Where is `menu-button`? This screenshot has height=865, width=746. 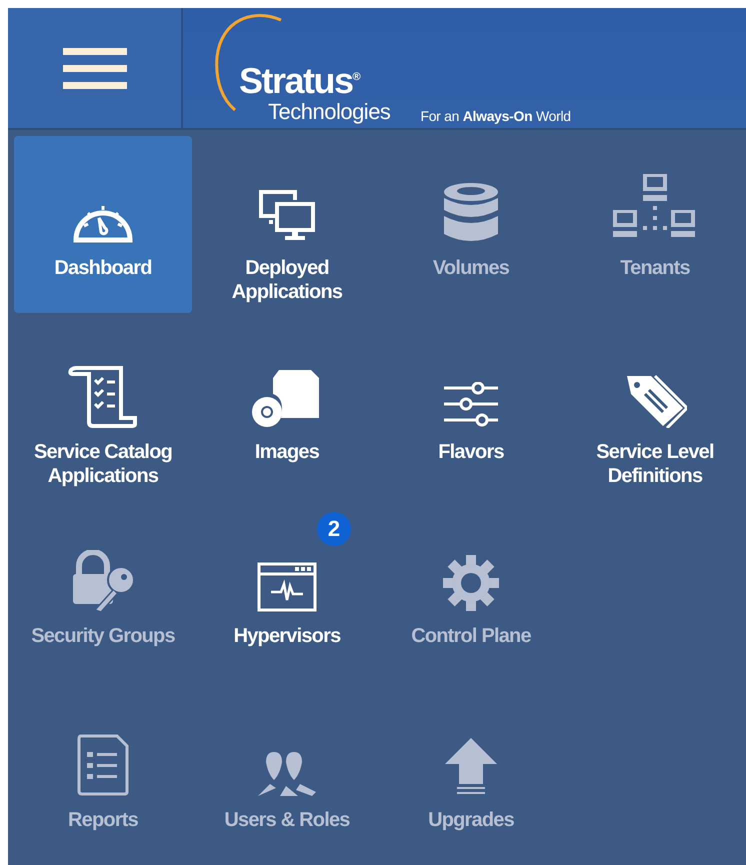
menu-button is located at coordinates (95, 68).